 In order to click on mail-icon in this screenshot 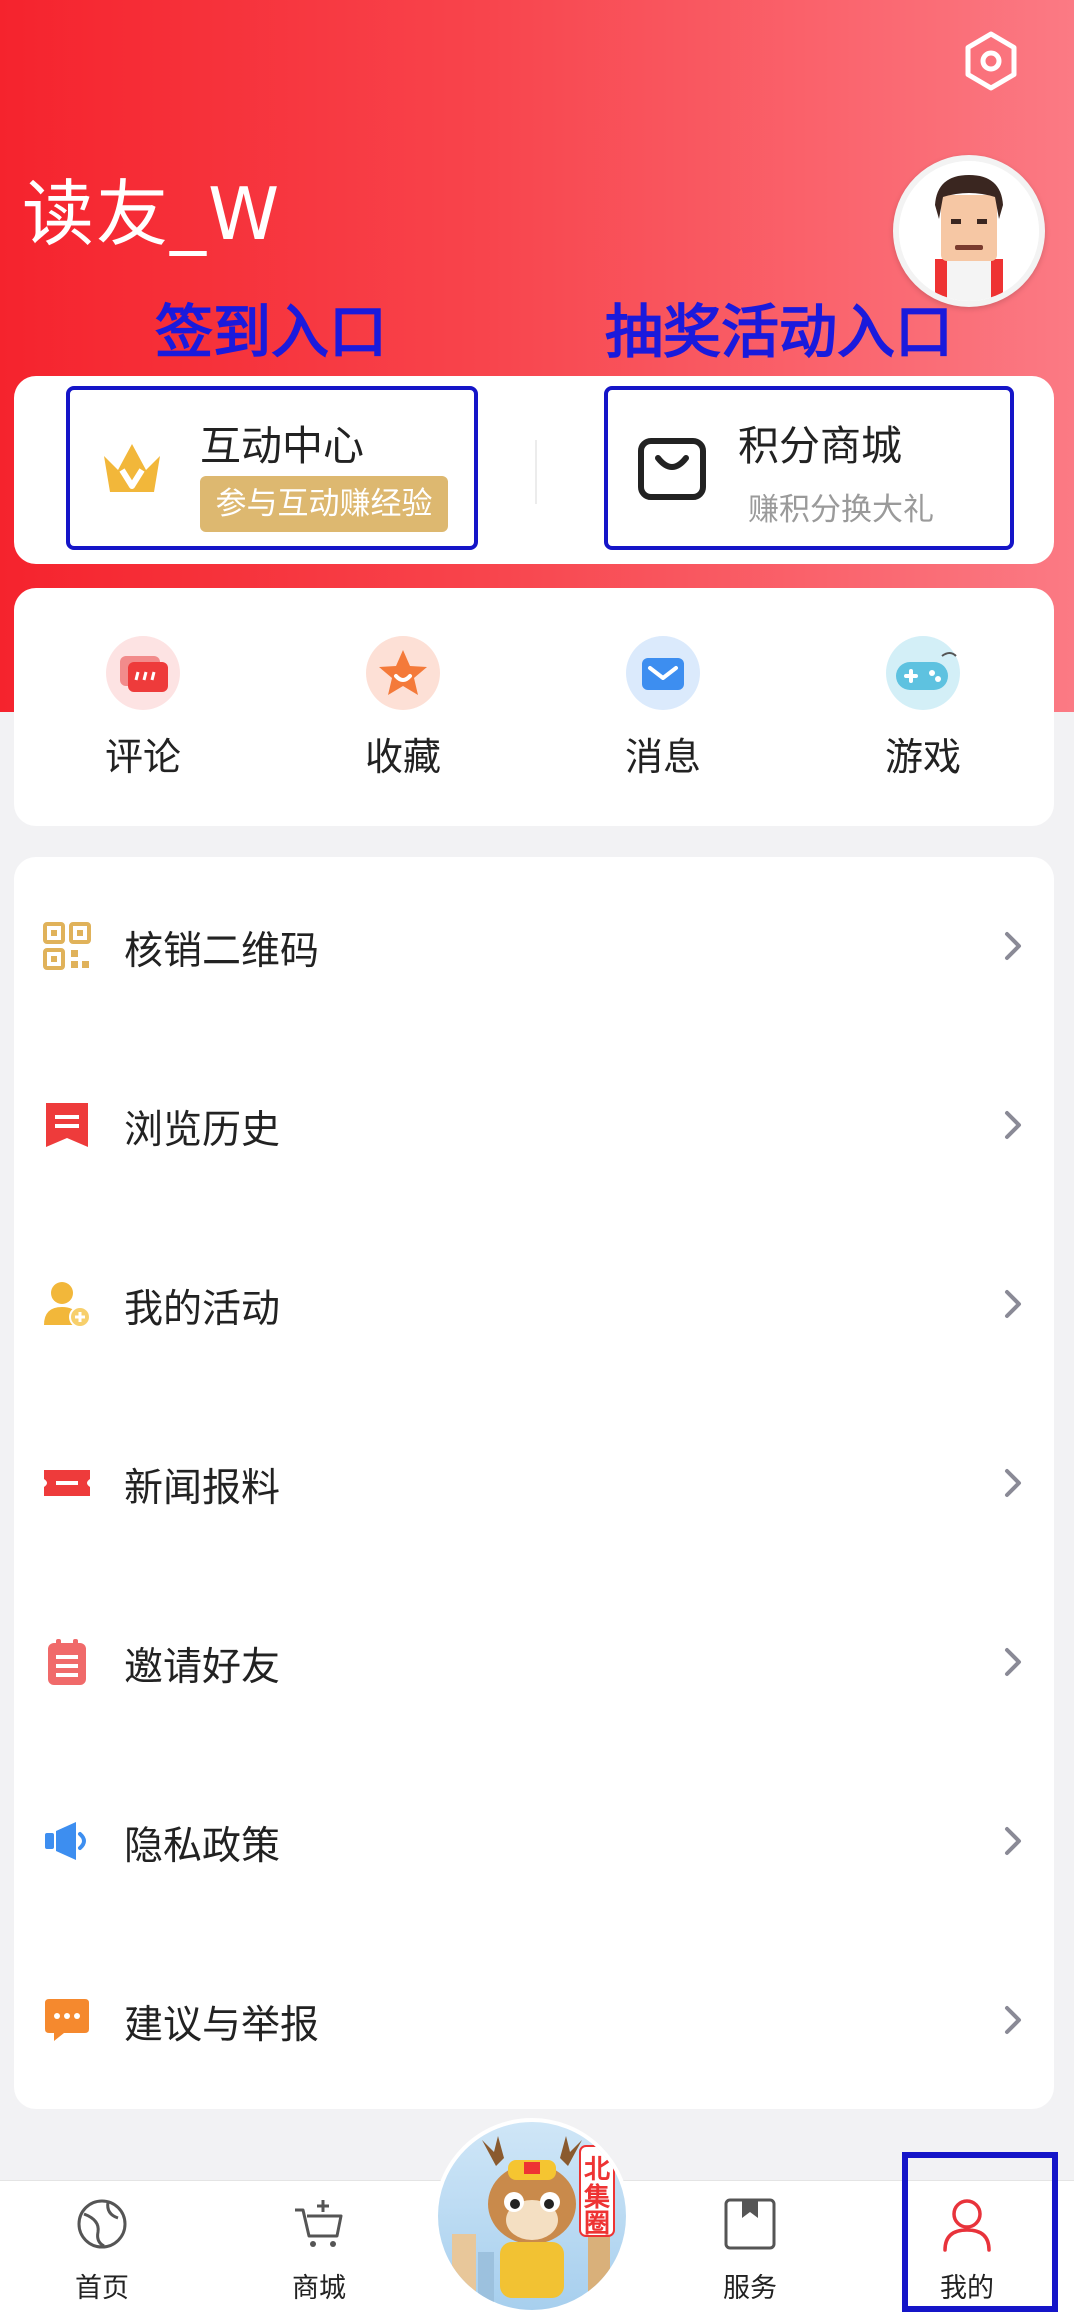, I will do `click(663, 673)`.